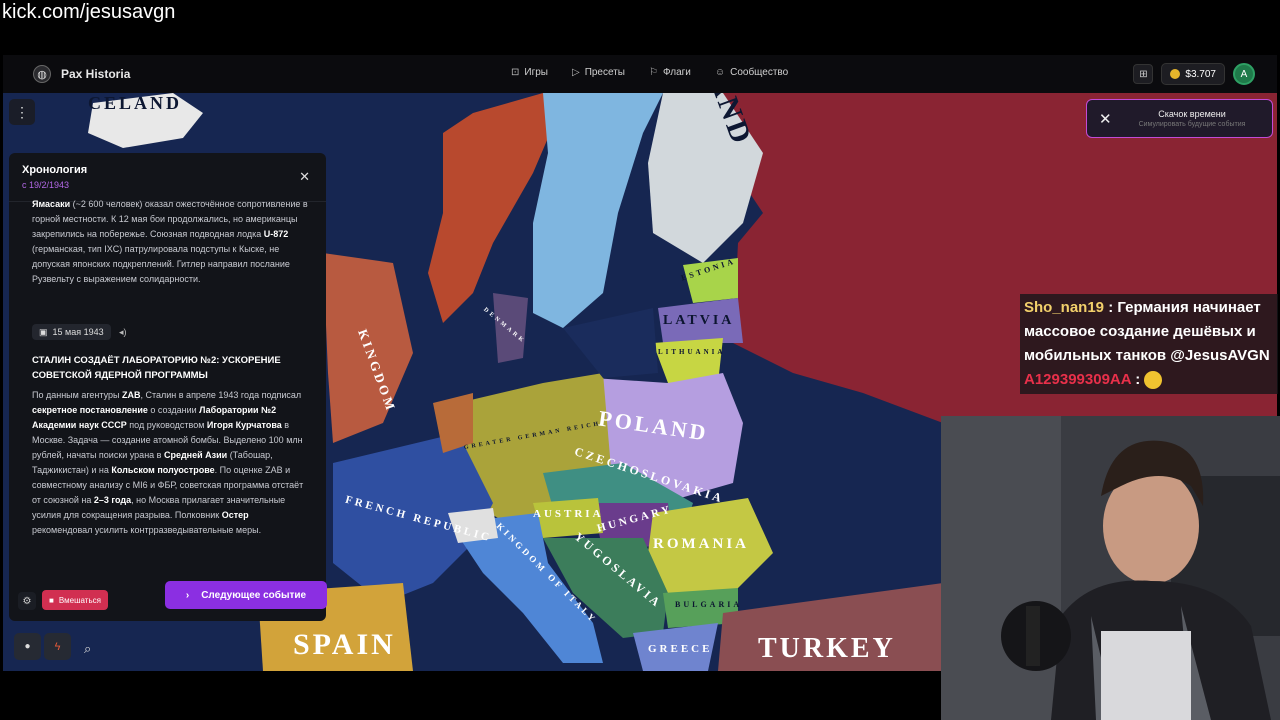 The height and width of the screenshot is (720, 1280). I want to click on webcam-feed, so click(1110, 568).